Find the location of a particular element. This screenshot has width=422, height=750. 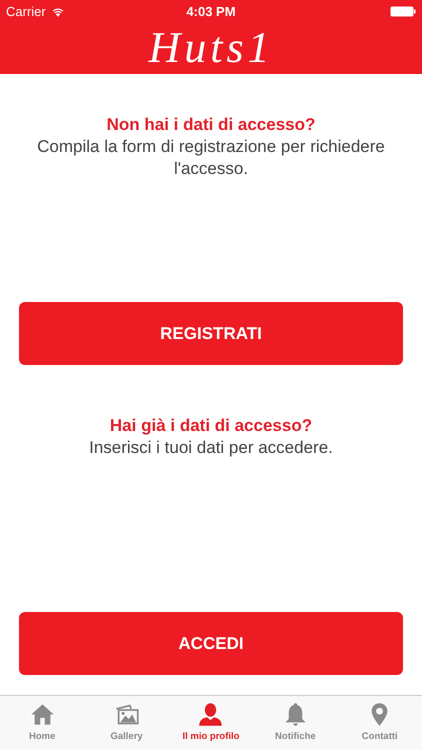

section-heading: Non hai i dati di accesso? is located at coordinates (211, 125).